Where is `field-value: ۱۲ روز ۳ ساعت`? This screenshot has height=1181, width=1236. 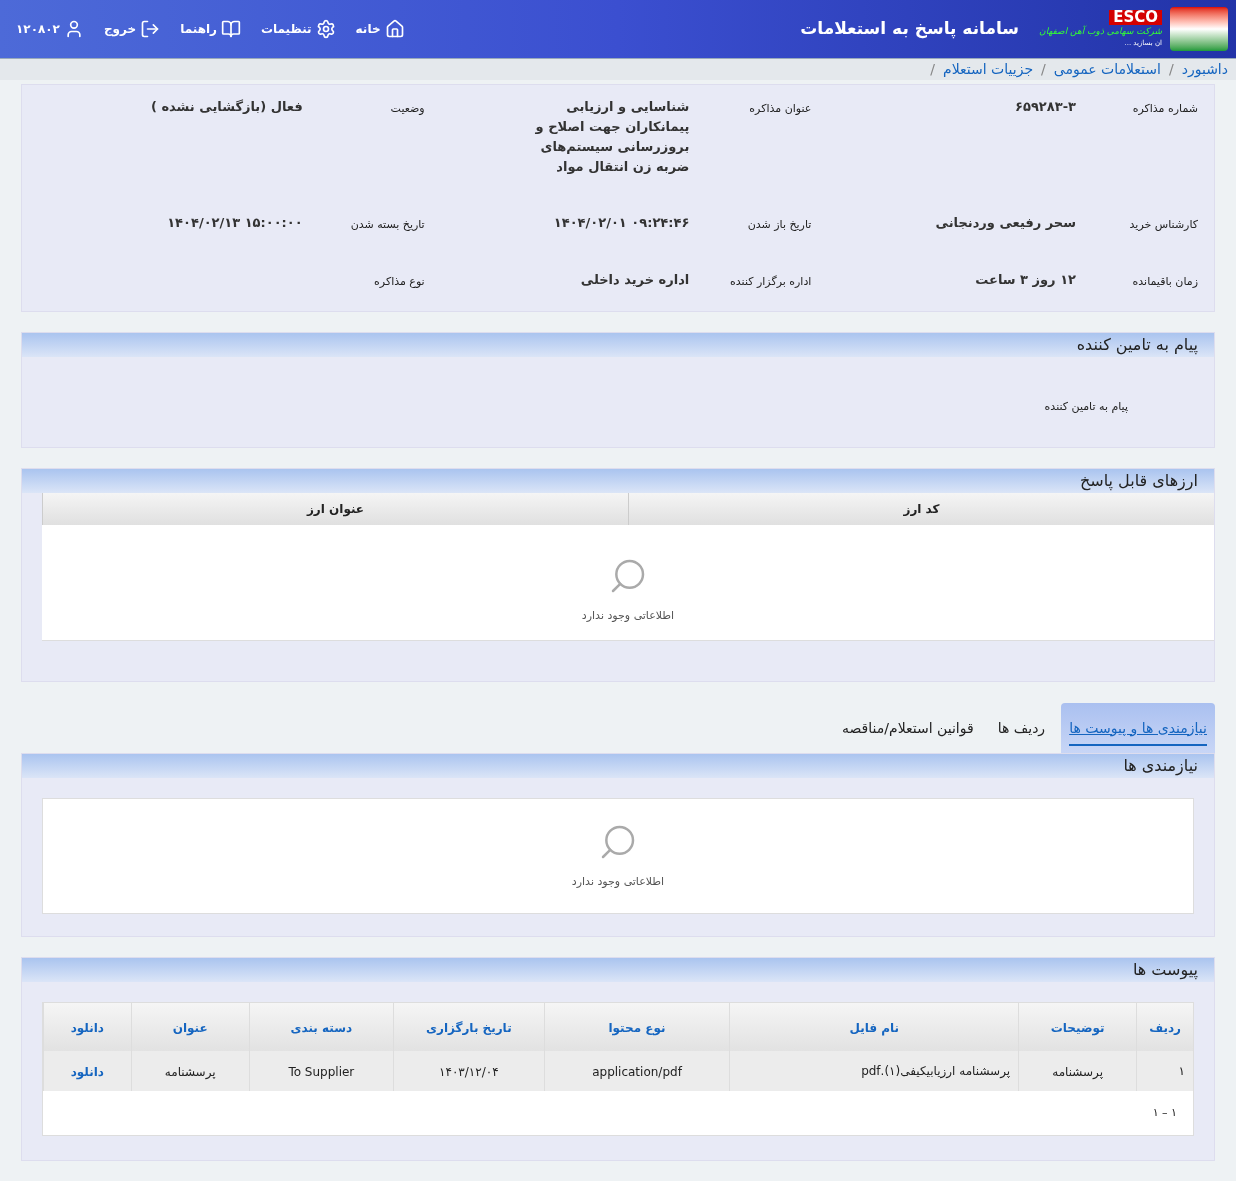 field-value: ۱۲ روز ۳ ساعت is located at coordinates (1025, 280).